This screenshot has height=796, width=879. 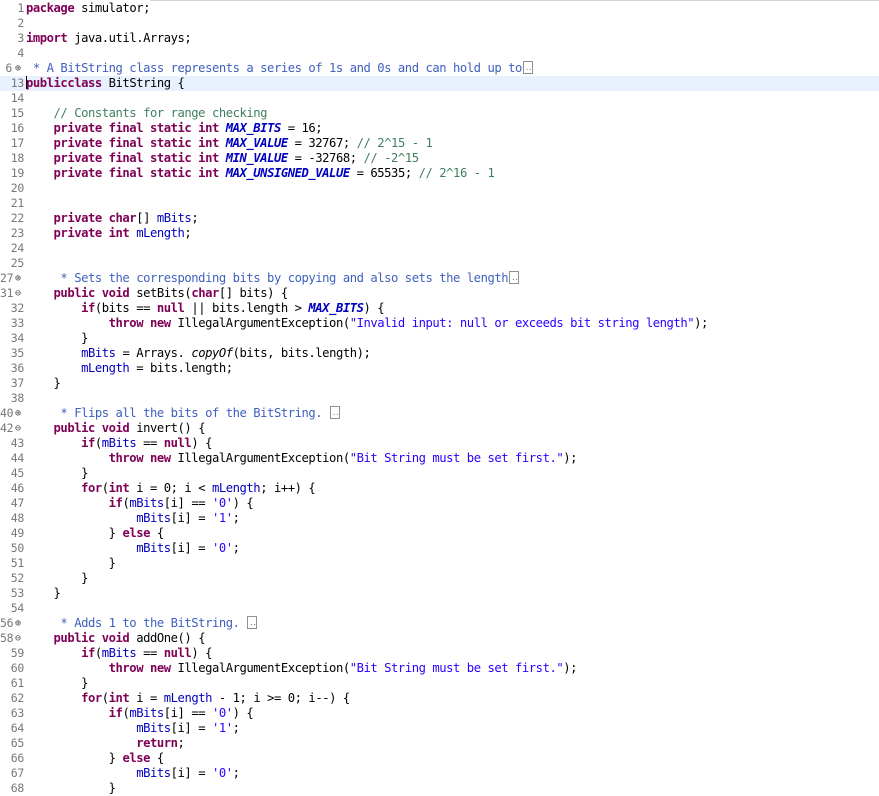 I want to click on code-token: "Bit String must be set first.", so click(x=456, y=458).